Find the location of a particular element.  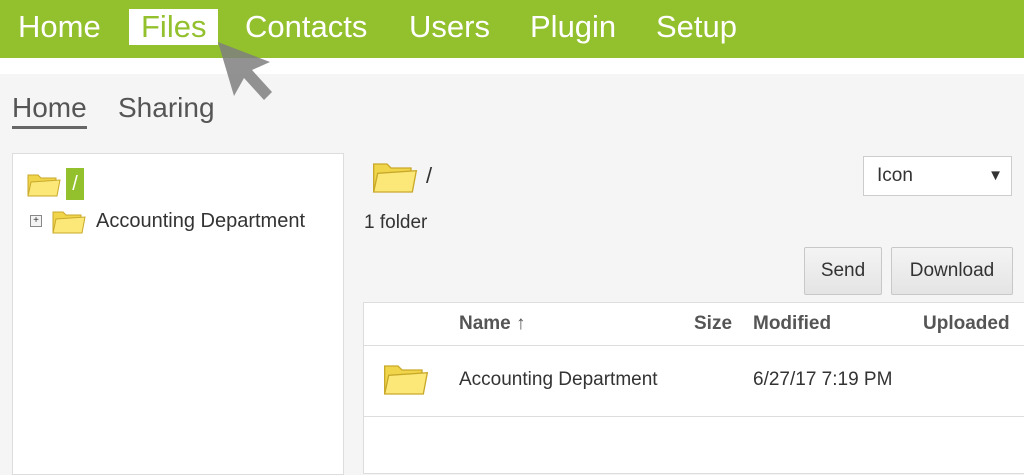

download-button: Download is located at coordinates (952, 271).